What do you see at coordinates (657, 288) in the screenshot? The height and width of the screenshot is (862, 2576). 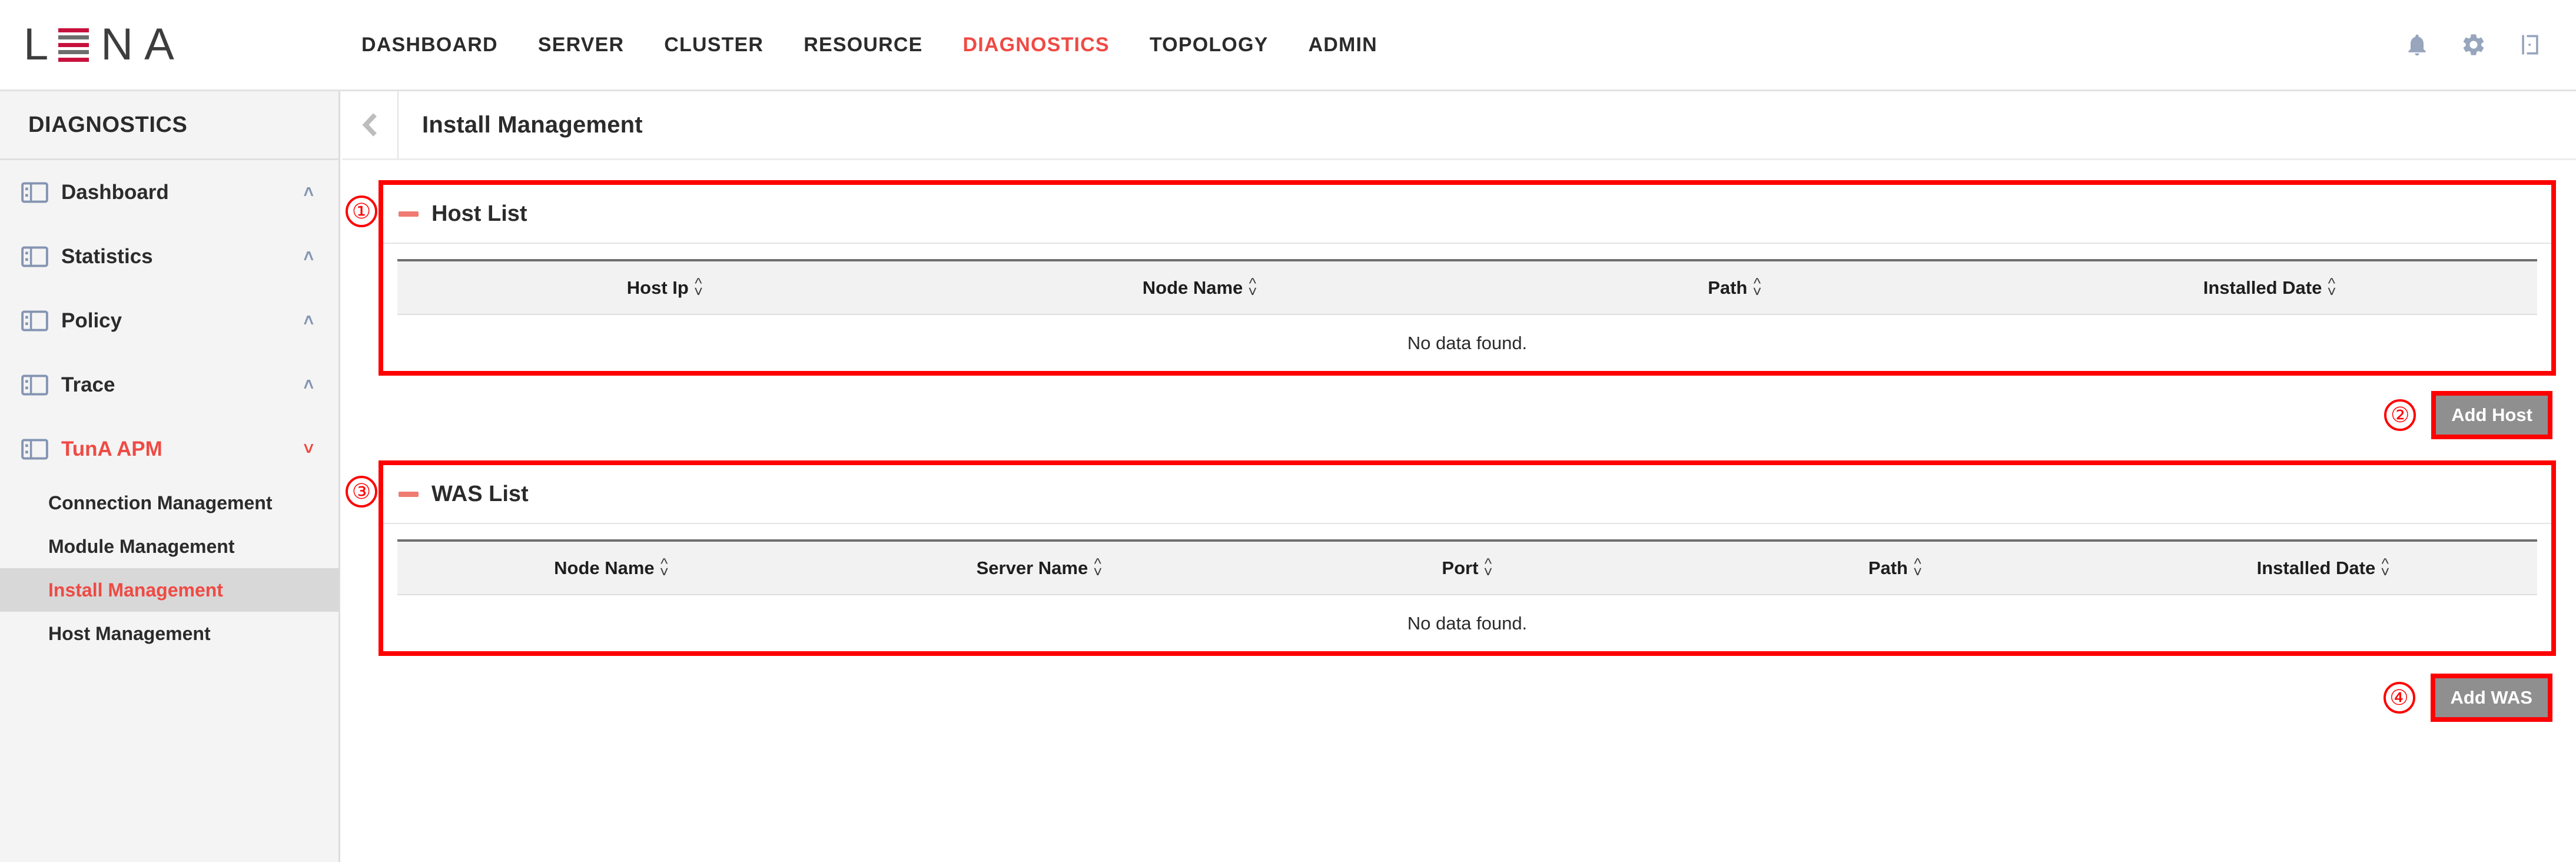 I see `column-label: Host Ip` at bounding box center [657, 288].